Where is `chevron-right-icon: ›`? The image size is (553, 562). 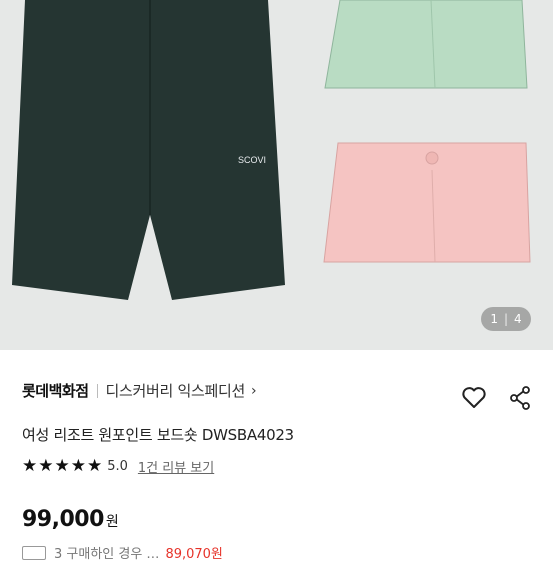 chevron-right-icon: › is located at coordinates (254, 391).